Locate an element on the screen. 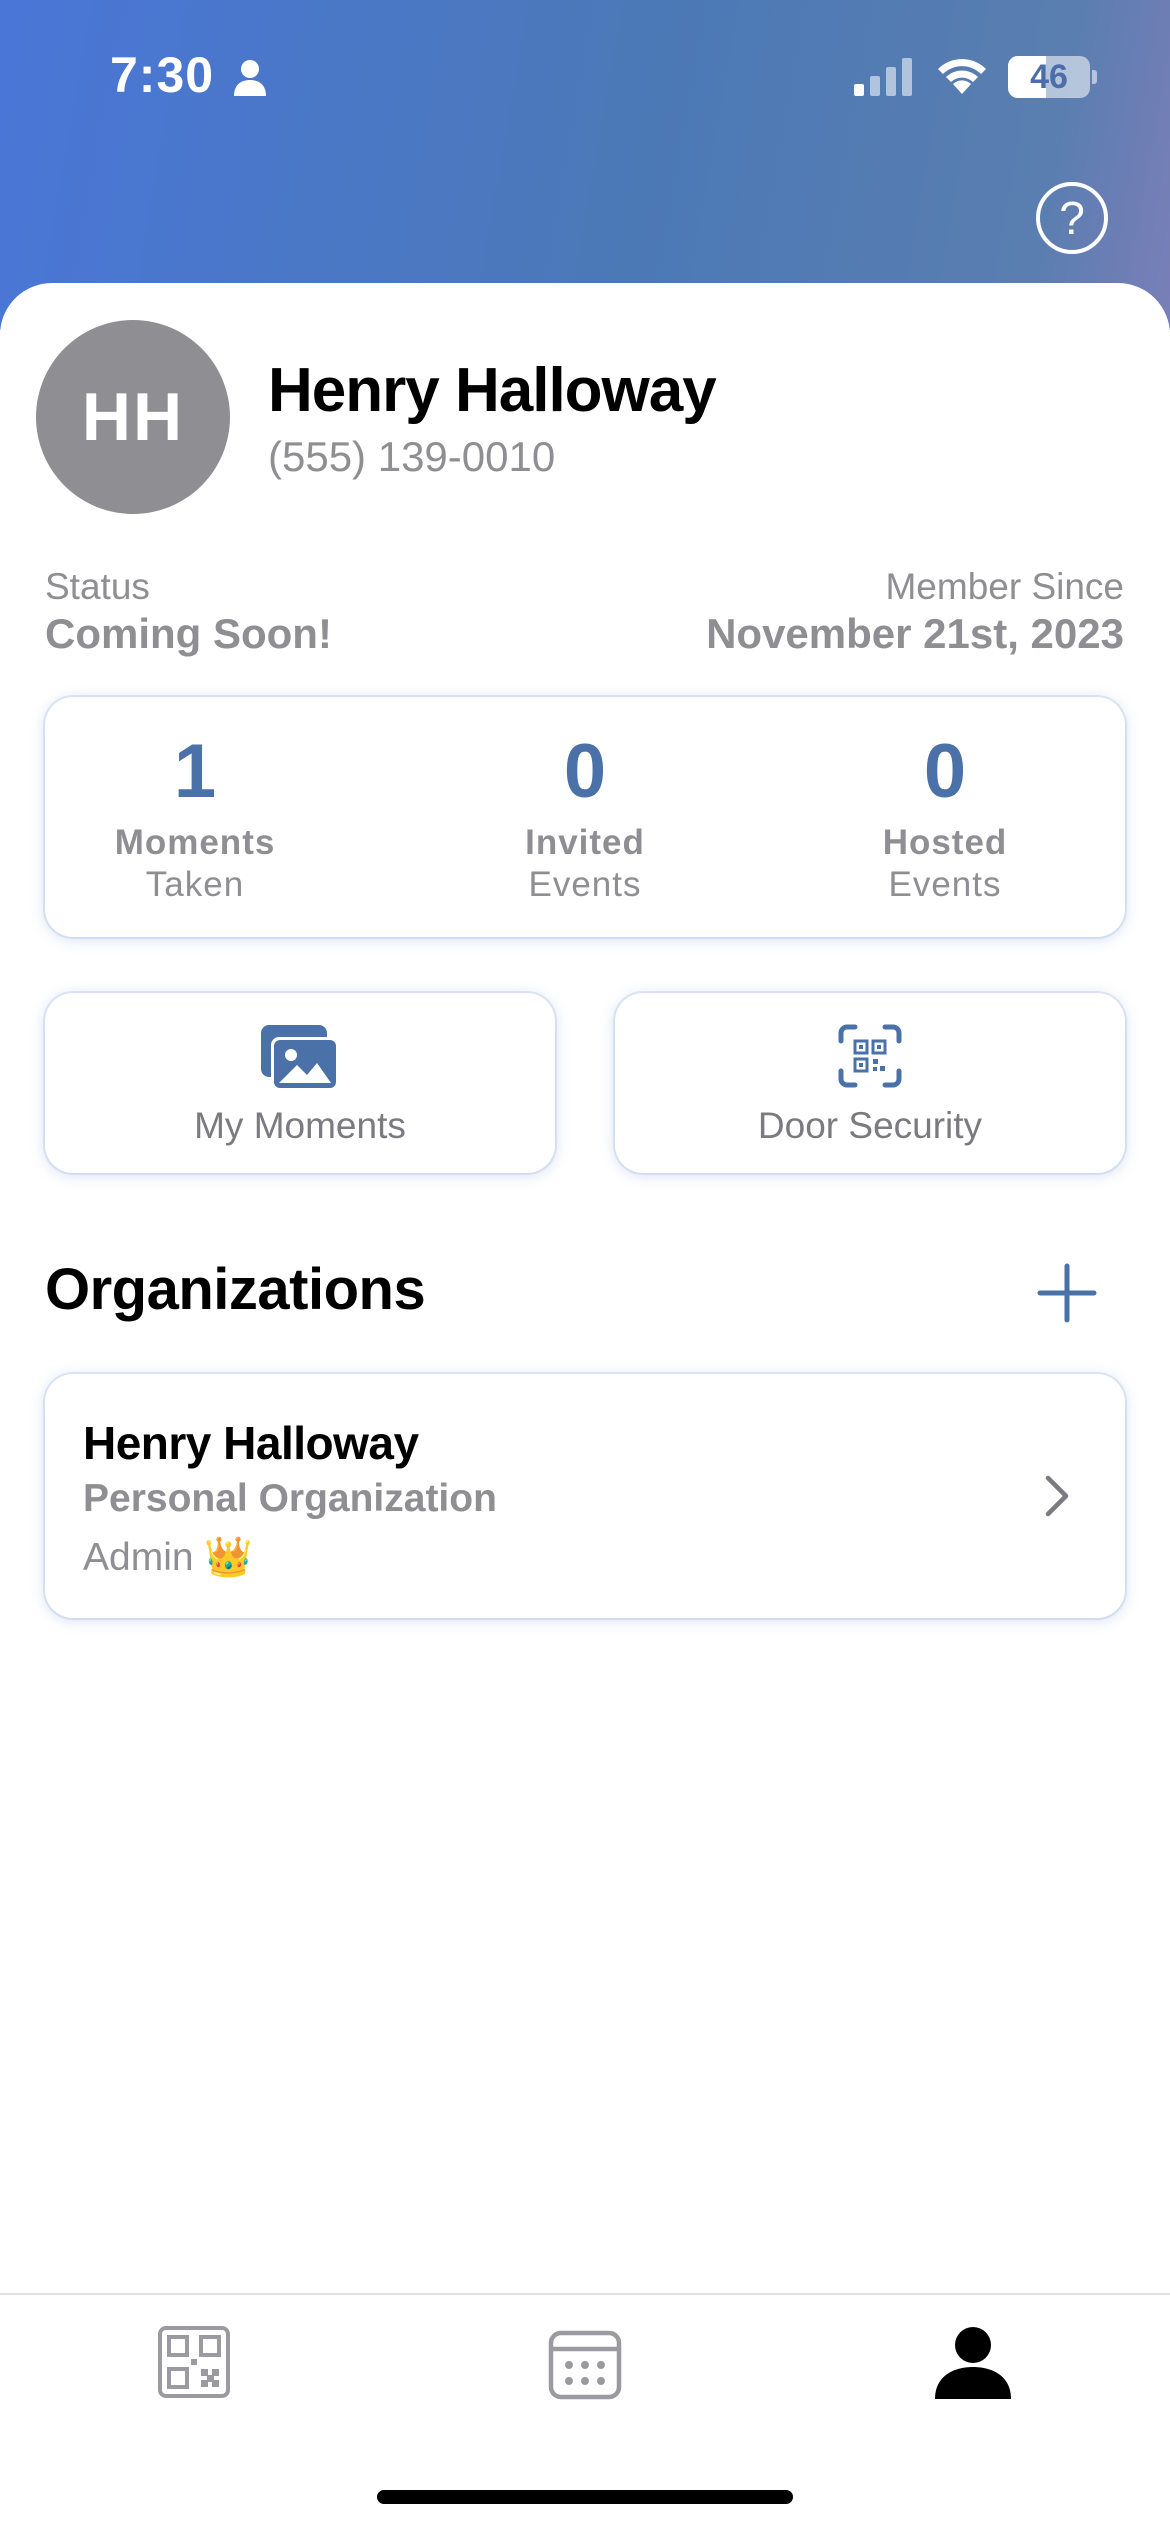  stat-number: 1 is located at coordinates (195, 771).